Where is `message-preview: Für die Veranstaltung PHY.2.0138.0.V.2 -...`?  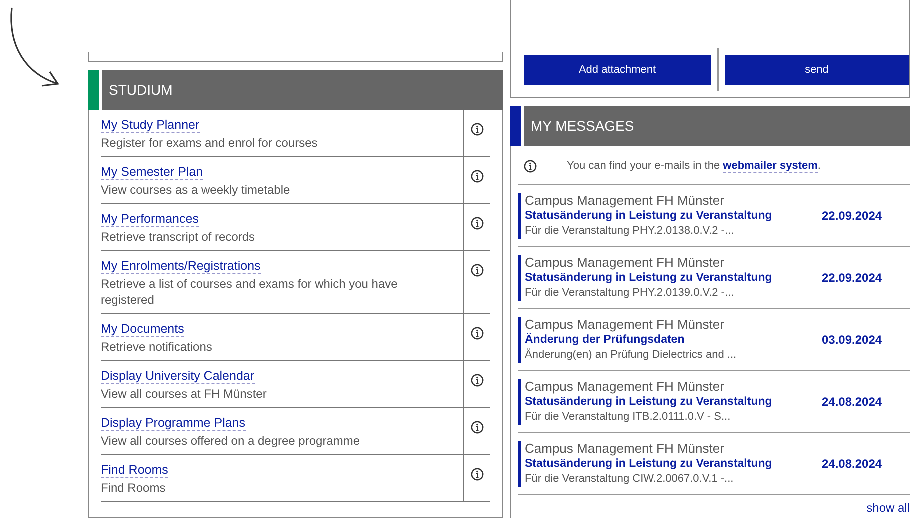 message-preview: Für die Veranstaltung PHY.2.0138.0.V.2 -... is located at coordinates (630, 231).